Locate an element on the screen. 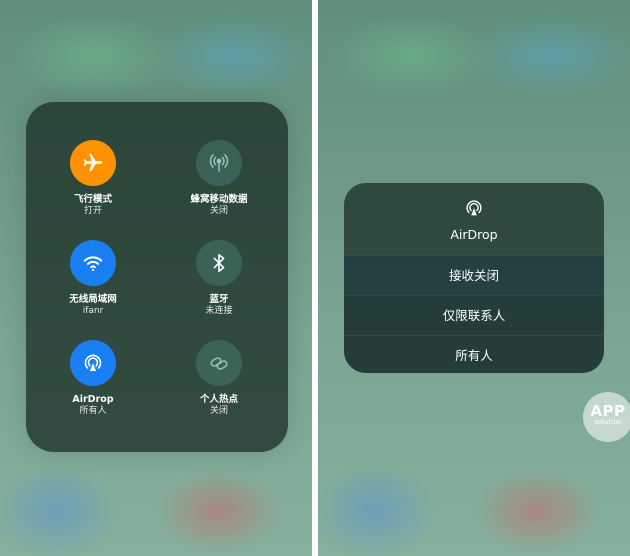  toggle-status: 打开 is located at coordinates (92, 211).